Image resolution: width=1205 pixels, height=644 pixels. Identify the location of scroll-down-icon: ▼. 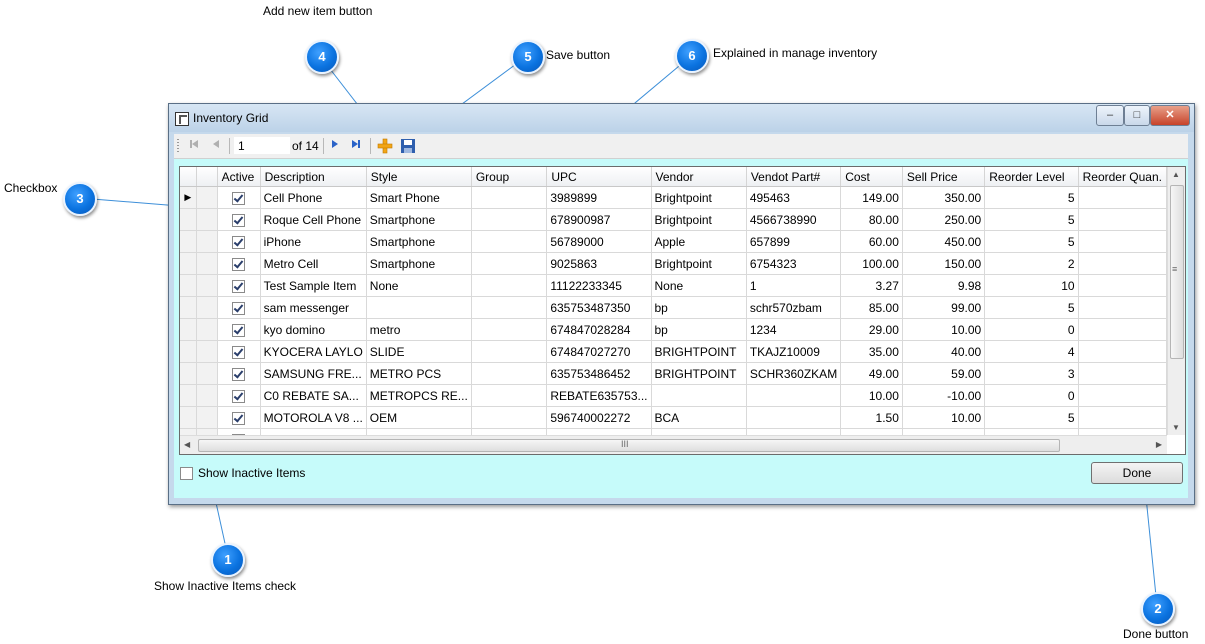
(1176, 427).